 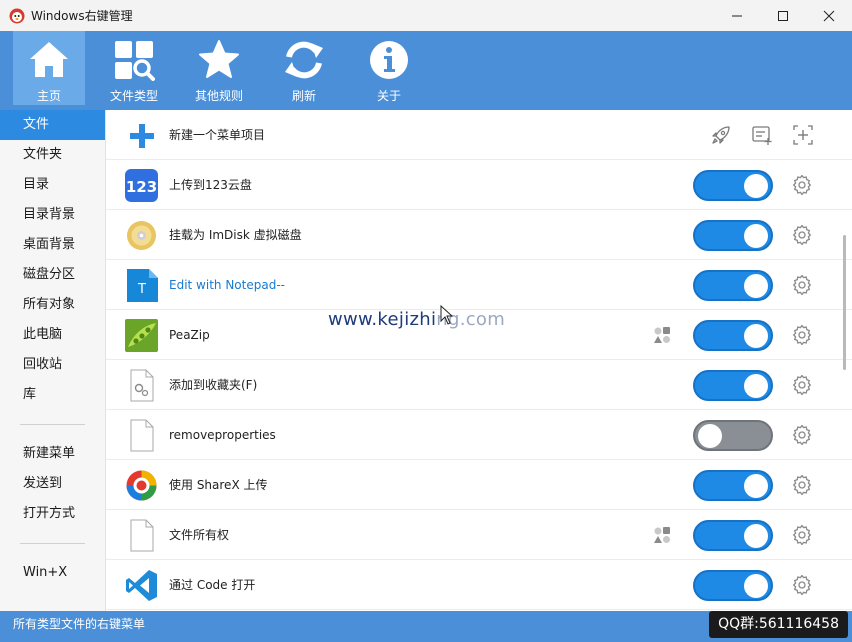 I want to click on sidebar-item-open-with: 打开方式, so click(x=52, y=514).